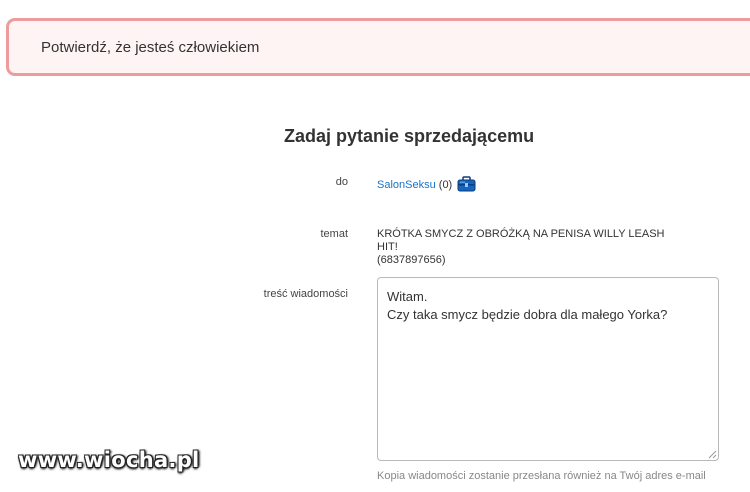 The height and width of the screenshot is (492, 750). I want to click on alert-text: Potwierdź, że jesteś człowiekiem, so click(150, 47).